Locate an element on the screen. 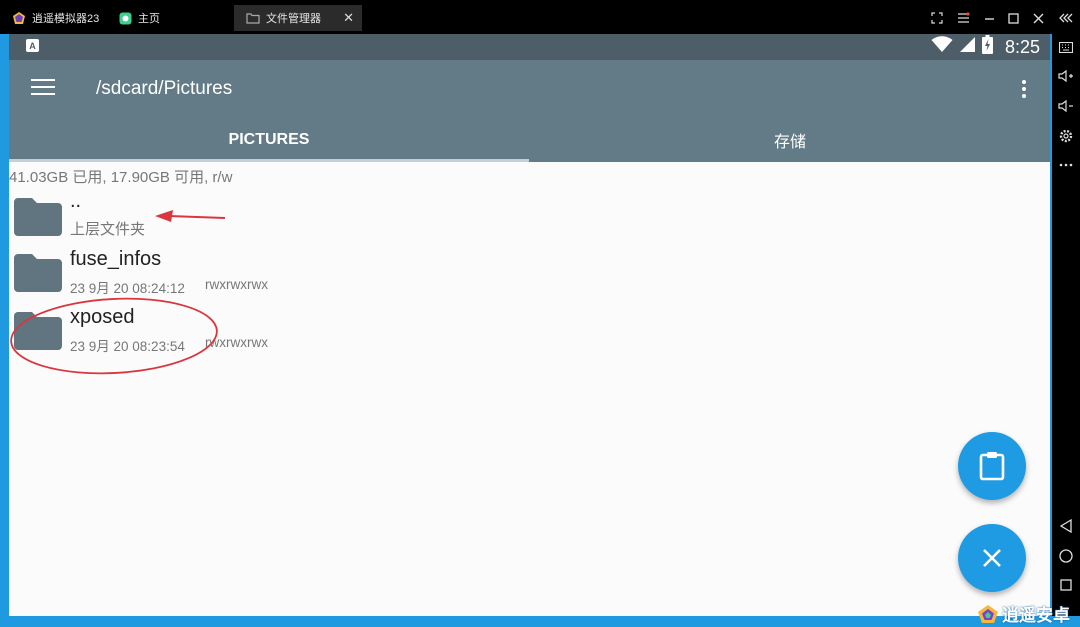 This screenshot has height=627, width=1080. emulator-tab-label: 文件管理器 is located at coordinates (293, 19).